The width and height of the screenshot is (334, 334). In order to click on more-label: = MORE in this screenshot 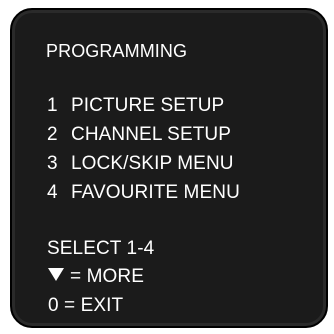, I will do `click(107, 276)`.